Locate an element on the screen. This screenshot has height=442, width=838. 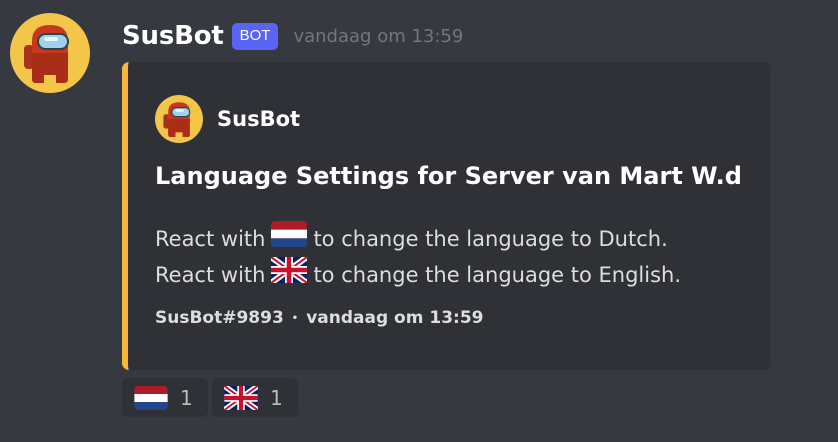
reaction-nl: 1 is located at coordinates (165, 397).